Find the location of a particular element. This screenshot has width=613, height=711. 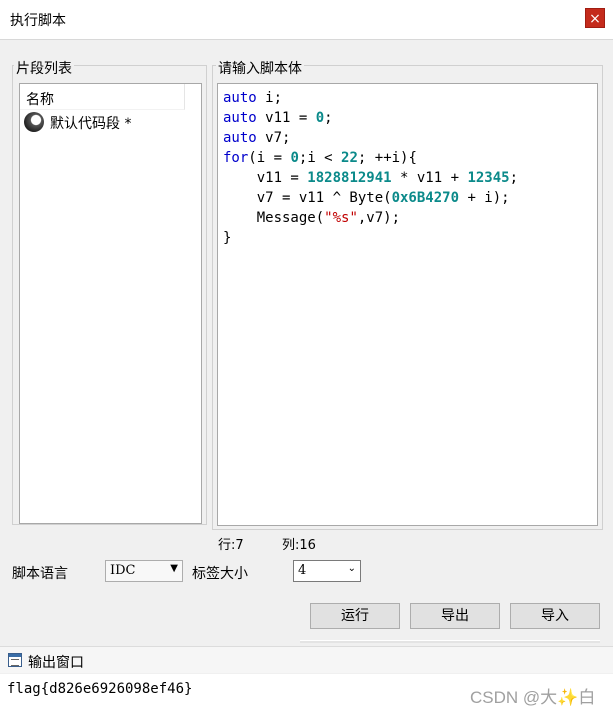

tab-size-select: 4 ⌄ is located at coordinates (327, 571).